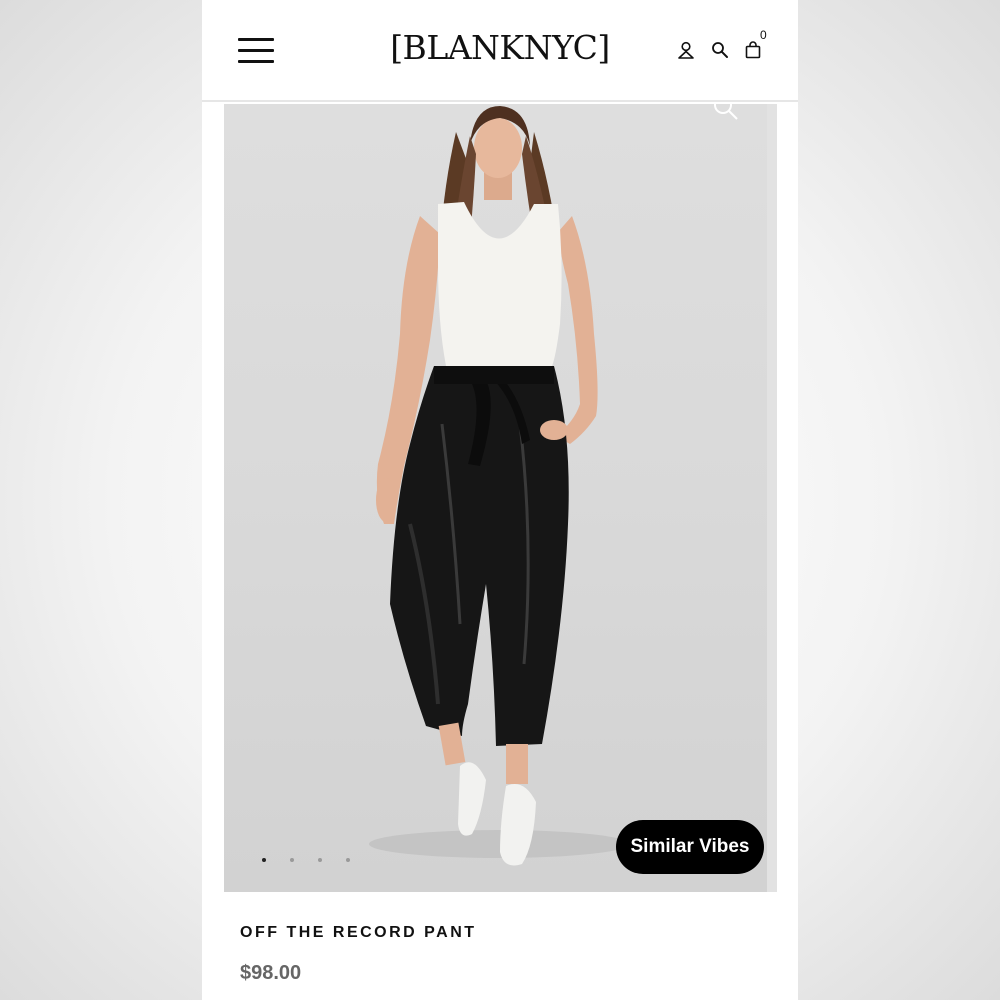  What do you see at coordinates (726, 113) in the screenshot?
I see `zoom-icon` at bounding box center [726, 113].